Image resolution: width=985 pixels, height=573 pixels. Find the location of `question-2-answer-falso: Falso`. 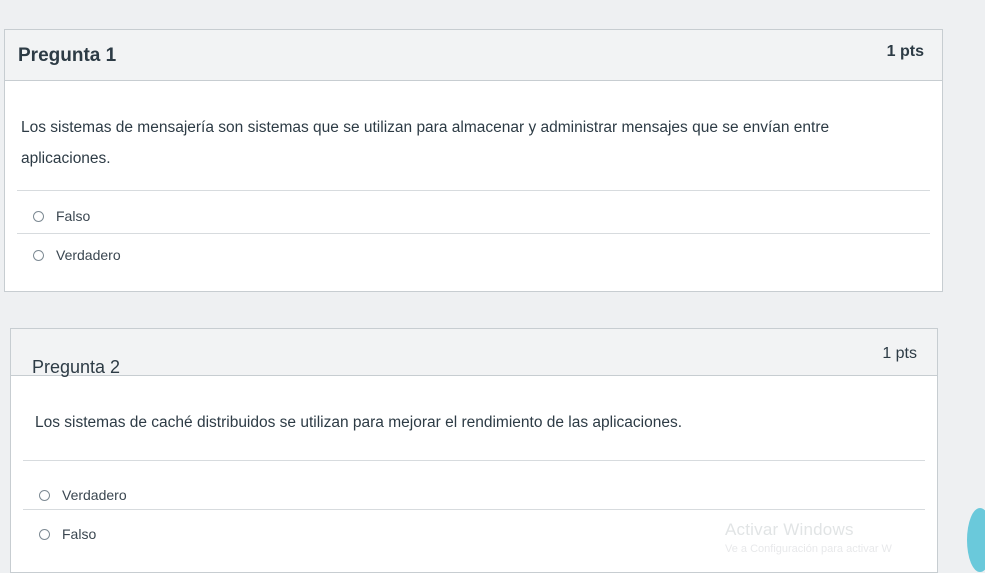

question-2-answer-falso: Falso is located at coordinates (67, 534).